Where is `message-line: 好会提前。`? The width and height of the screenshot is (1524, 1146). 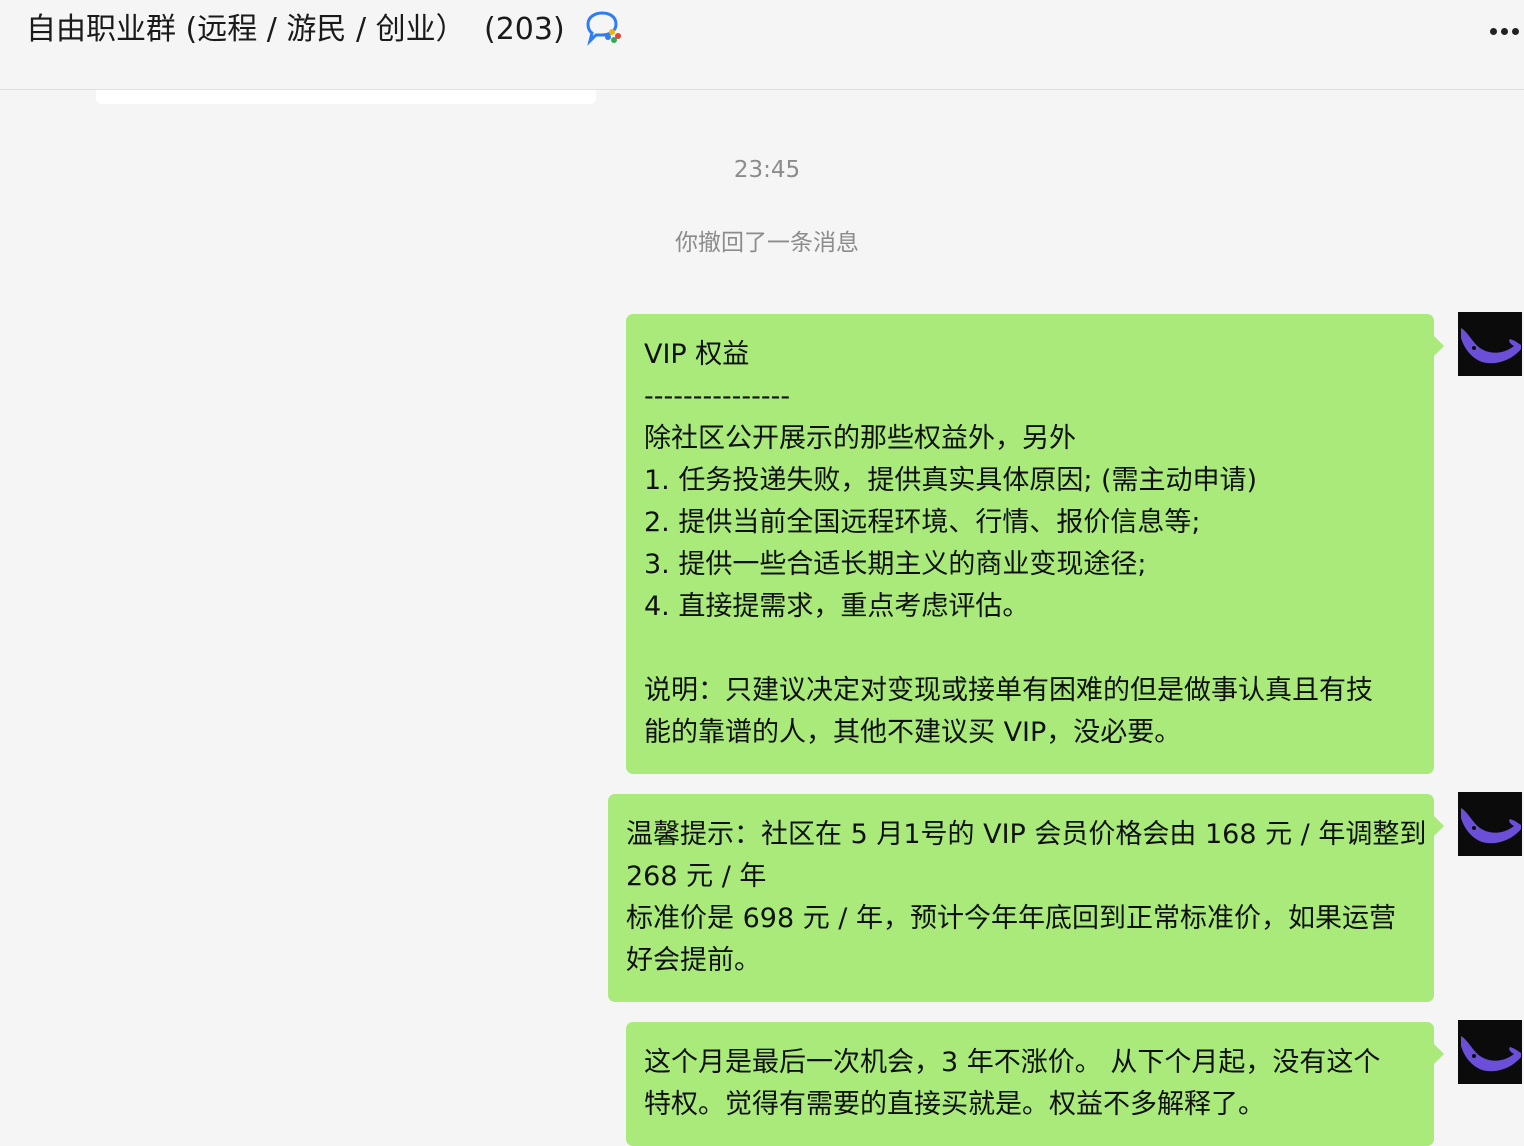
message-line: 好会提前。 is located at coordinates (693, 960).